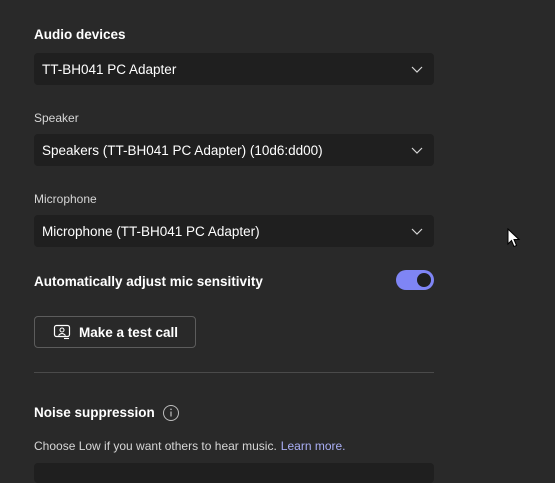 Image resolution: width=555 pixels, height=483 pixels. Describe the element at coordinates (65, 199) in the screenshot. I see `microphone-label: Microphone` at that location.